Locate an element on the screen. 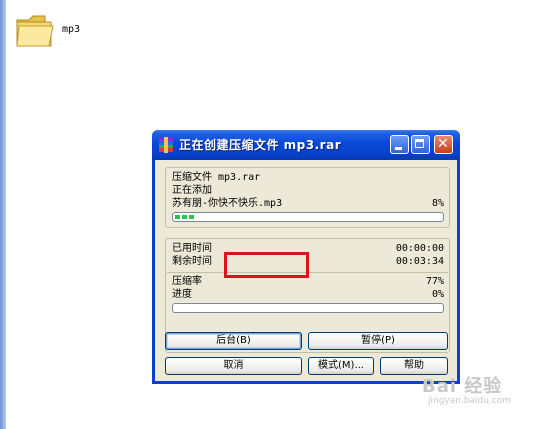  watermark-url: jingyan.baidu.com is located at coordinates (470, 401).